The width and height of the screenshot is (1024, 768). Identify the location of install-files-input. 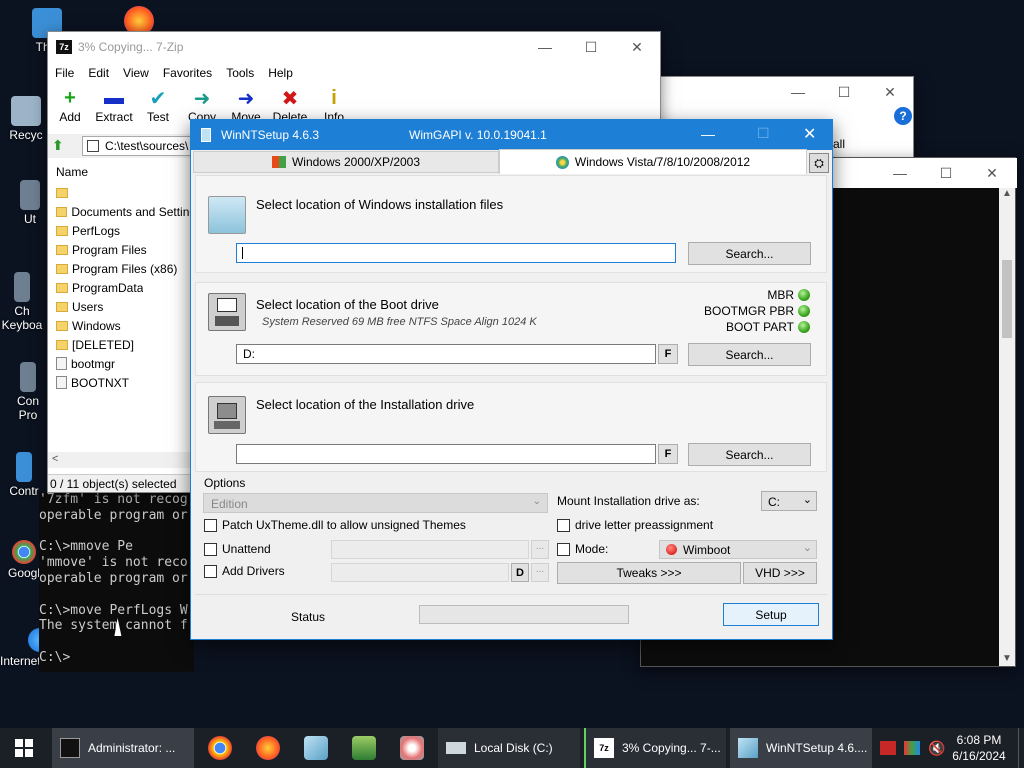
(456, 253).